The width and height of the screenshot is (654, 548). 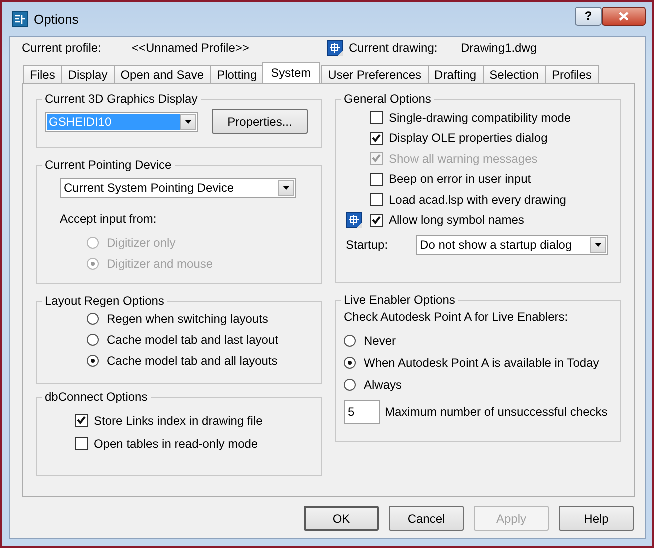 I want to click on tab: Profiles, so click(x=571, y=74).